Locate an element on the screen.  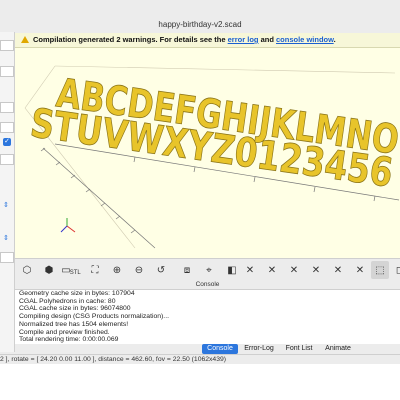
view-toolbar: ⬡ ⬢ ▭STL ⛶ ⊕ ⊖ ↺ ⧈ ⌖ ◧ ✕ ✕ ✕ ✕ ✕ ✕ ⬚ ◻ is located at coordinates (207, 270).